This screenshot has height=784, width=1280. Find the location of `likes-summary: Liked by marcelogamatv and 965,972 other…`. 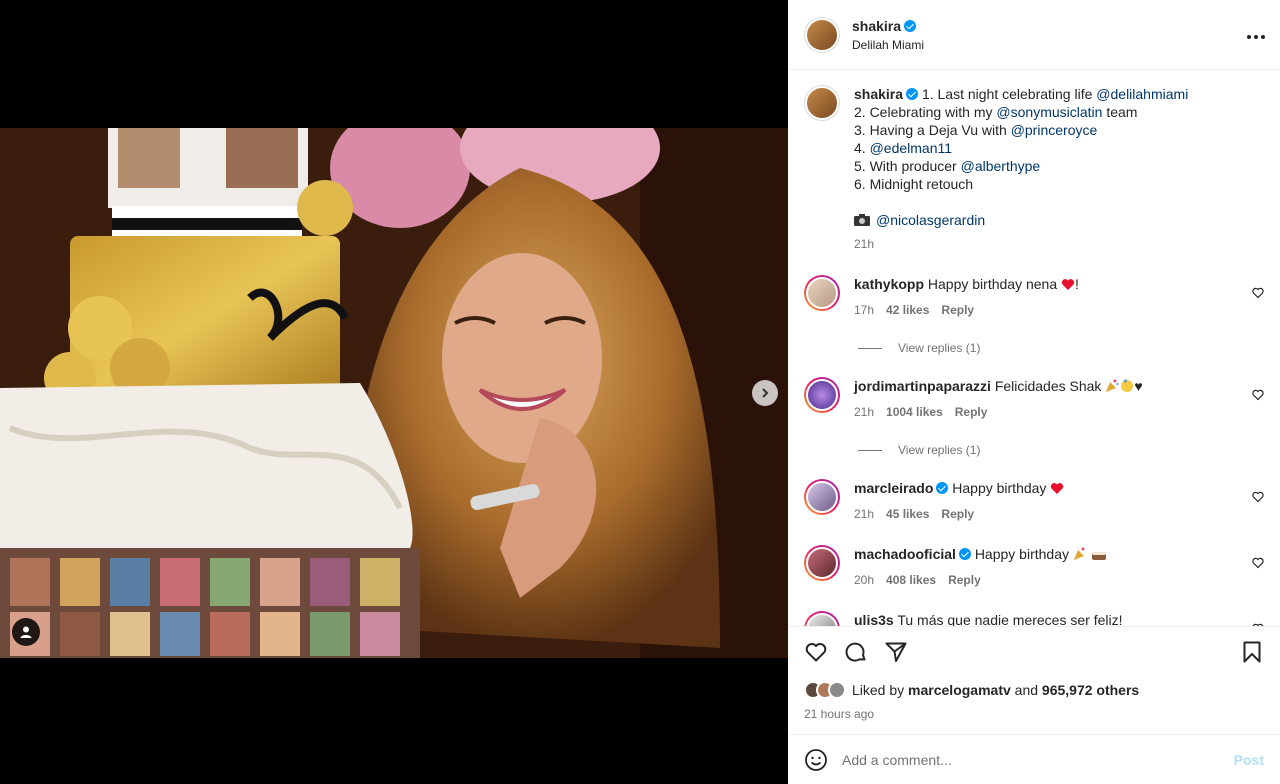

likes-summary: Liked by marcelogamatv and 965,972 other… is located at coordinates (1034, 690).